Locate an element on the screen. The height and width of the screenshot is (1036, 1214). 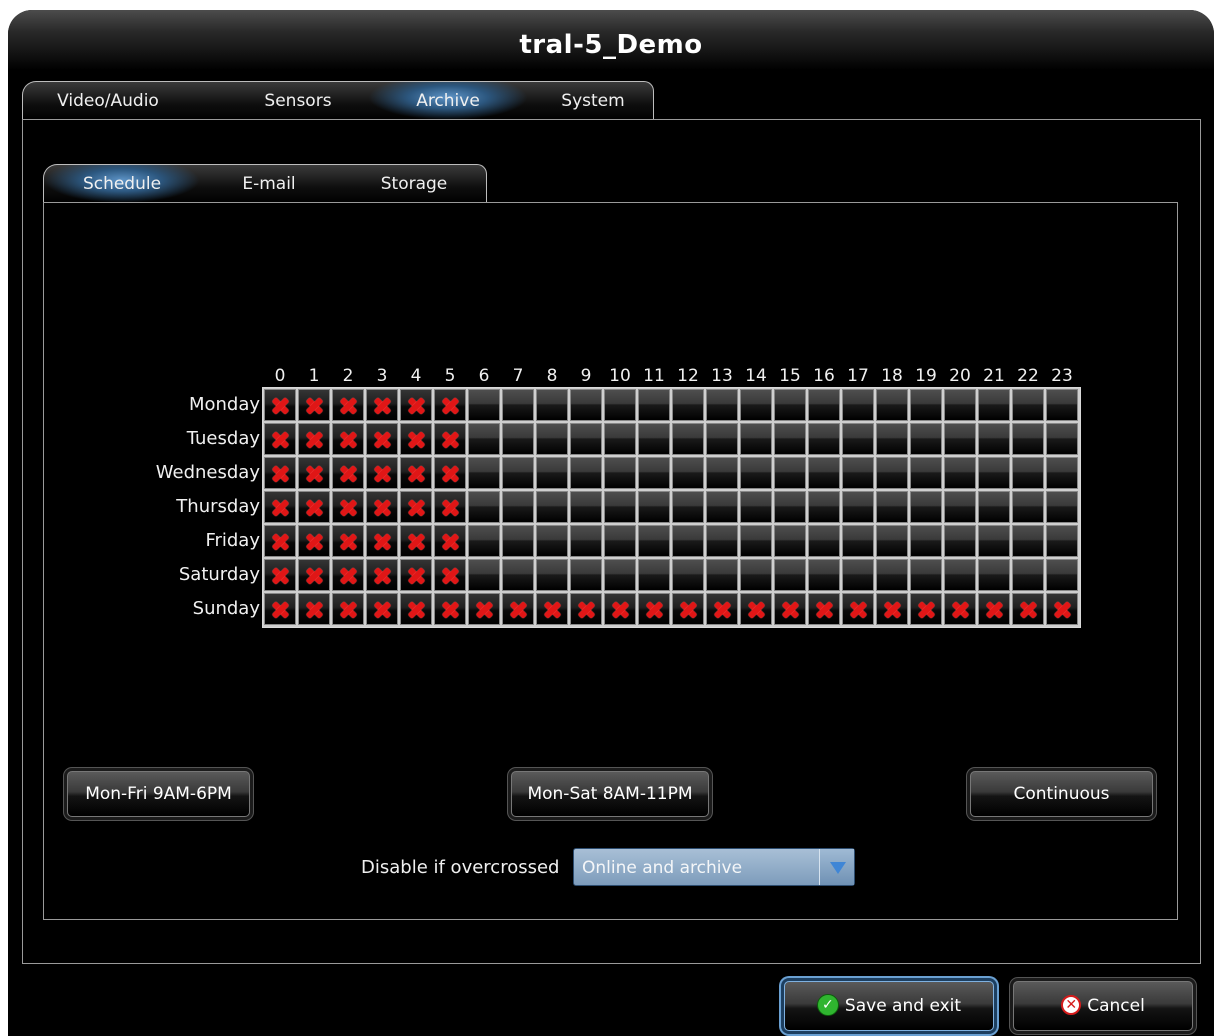
tab-archive: Archive is located at coordinates (448, 101).